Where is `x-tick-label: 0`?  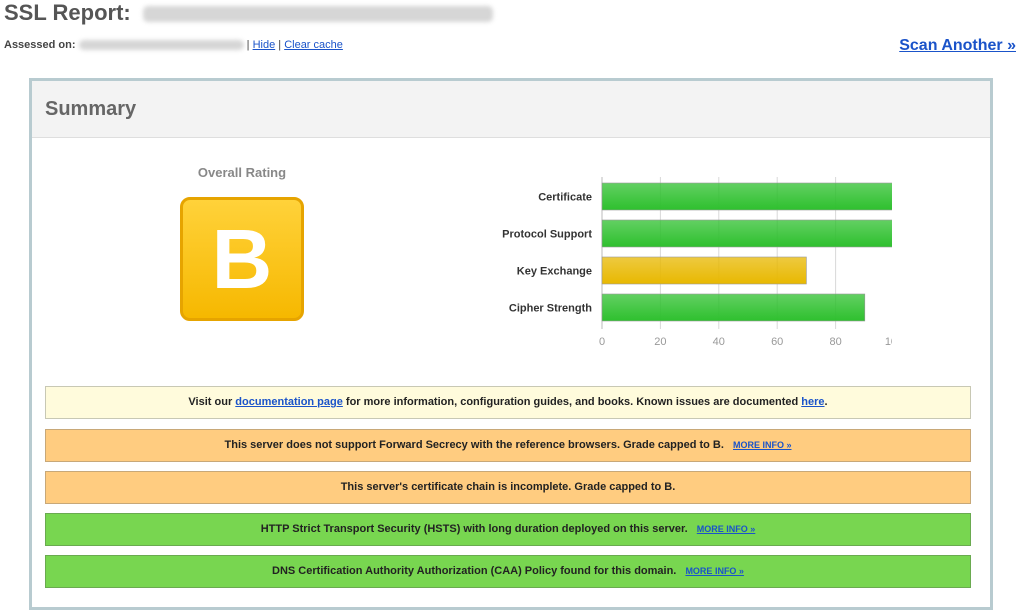 x-tick-label: 0 is located at coordinates (602, 342).